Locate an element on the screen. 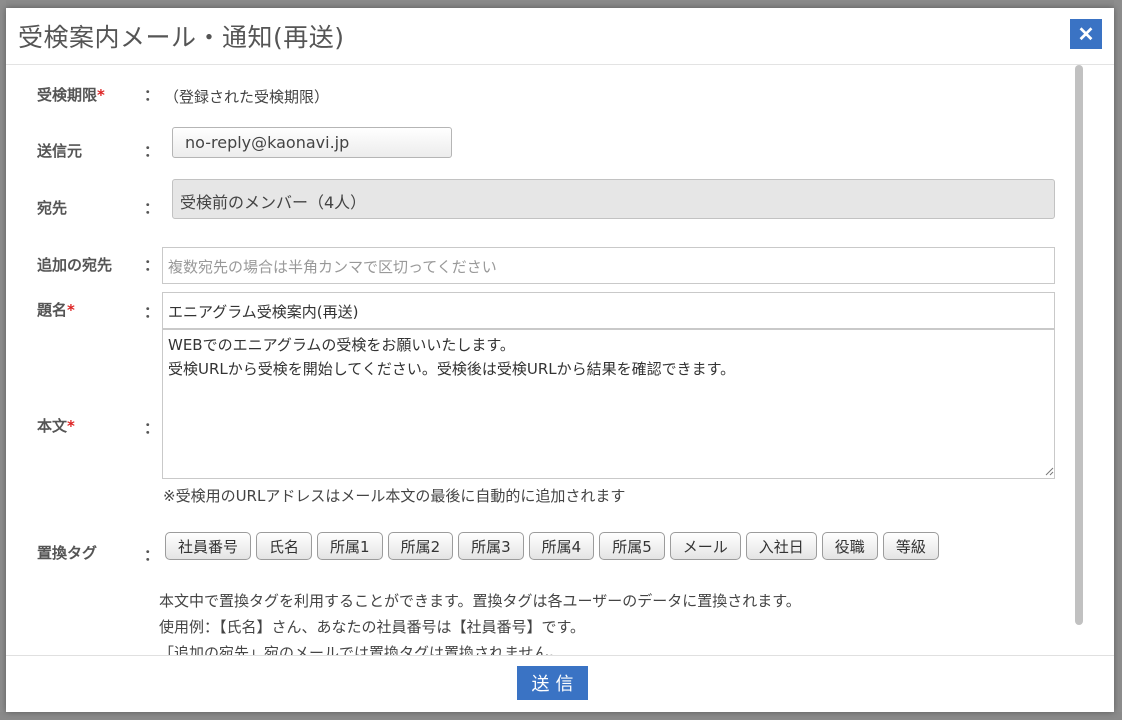 The width and height of the screenshot is (1122, 720). background-app is located at coordinates (561, 4).